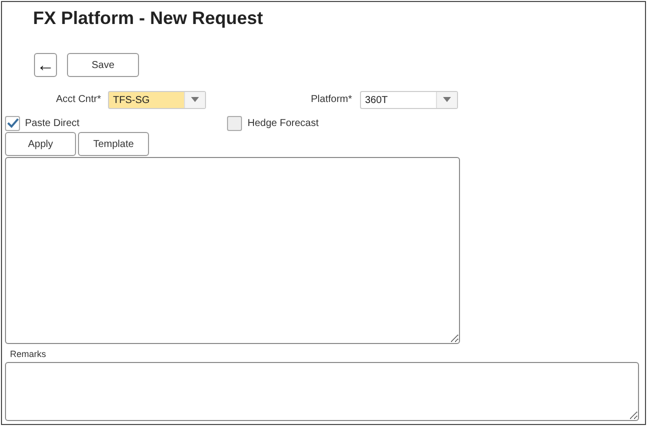 This screenshot has width=647, height=426. What do you see at coordinates (40, 144) in the screenshot?
I see `action-button: Apply` at bounding box center [40, 144].